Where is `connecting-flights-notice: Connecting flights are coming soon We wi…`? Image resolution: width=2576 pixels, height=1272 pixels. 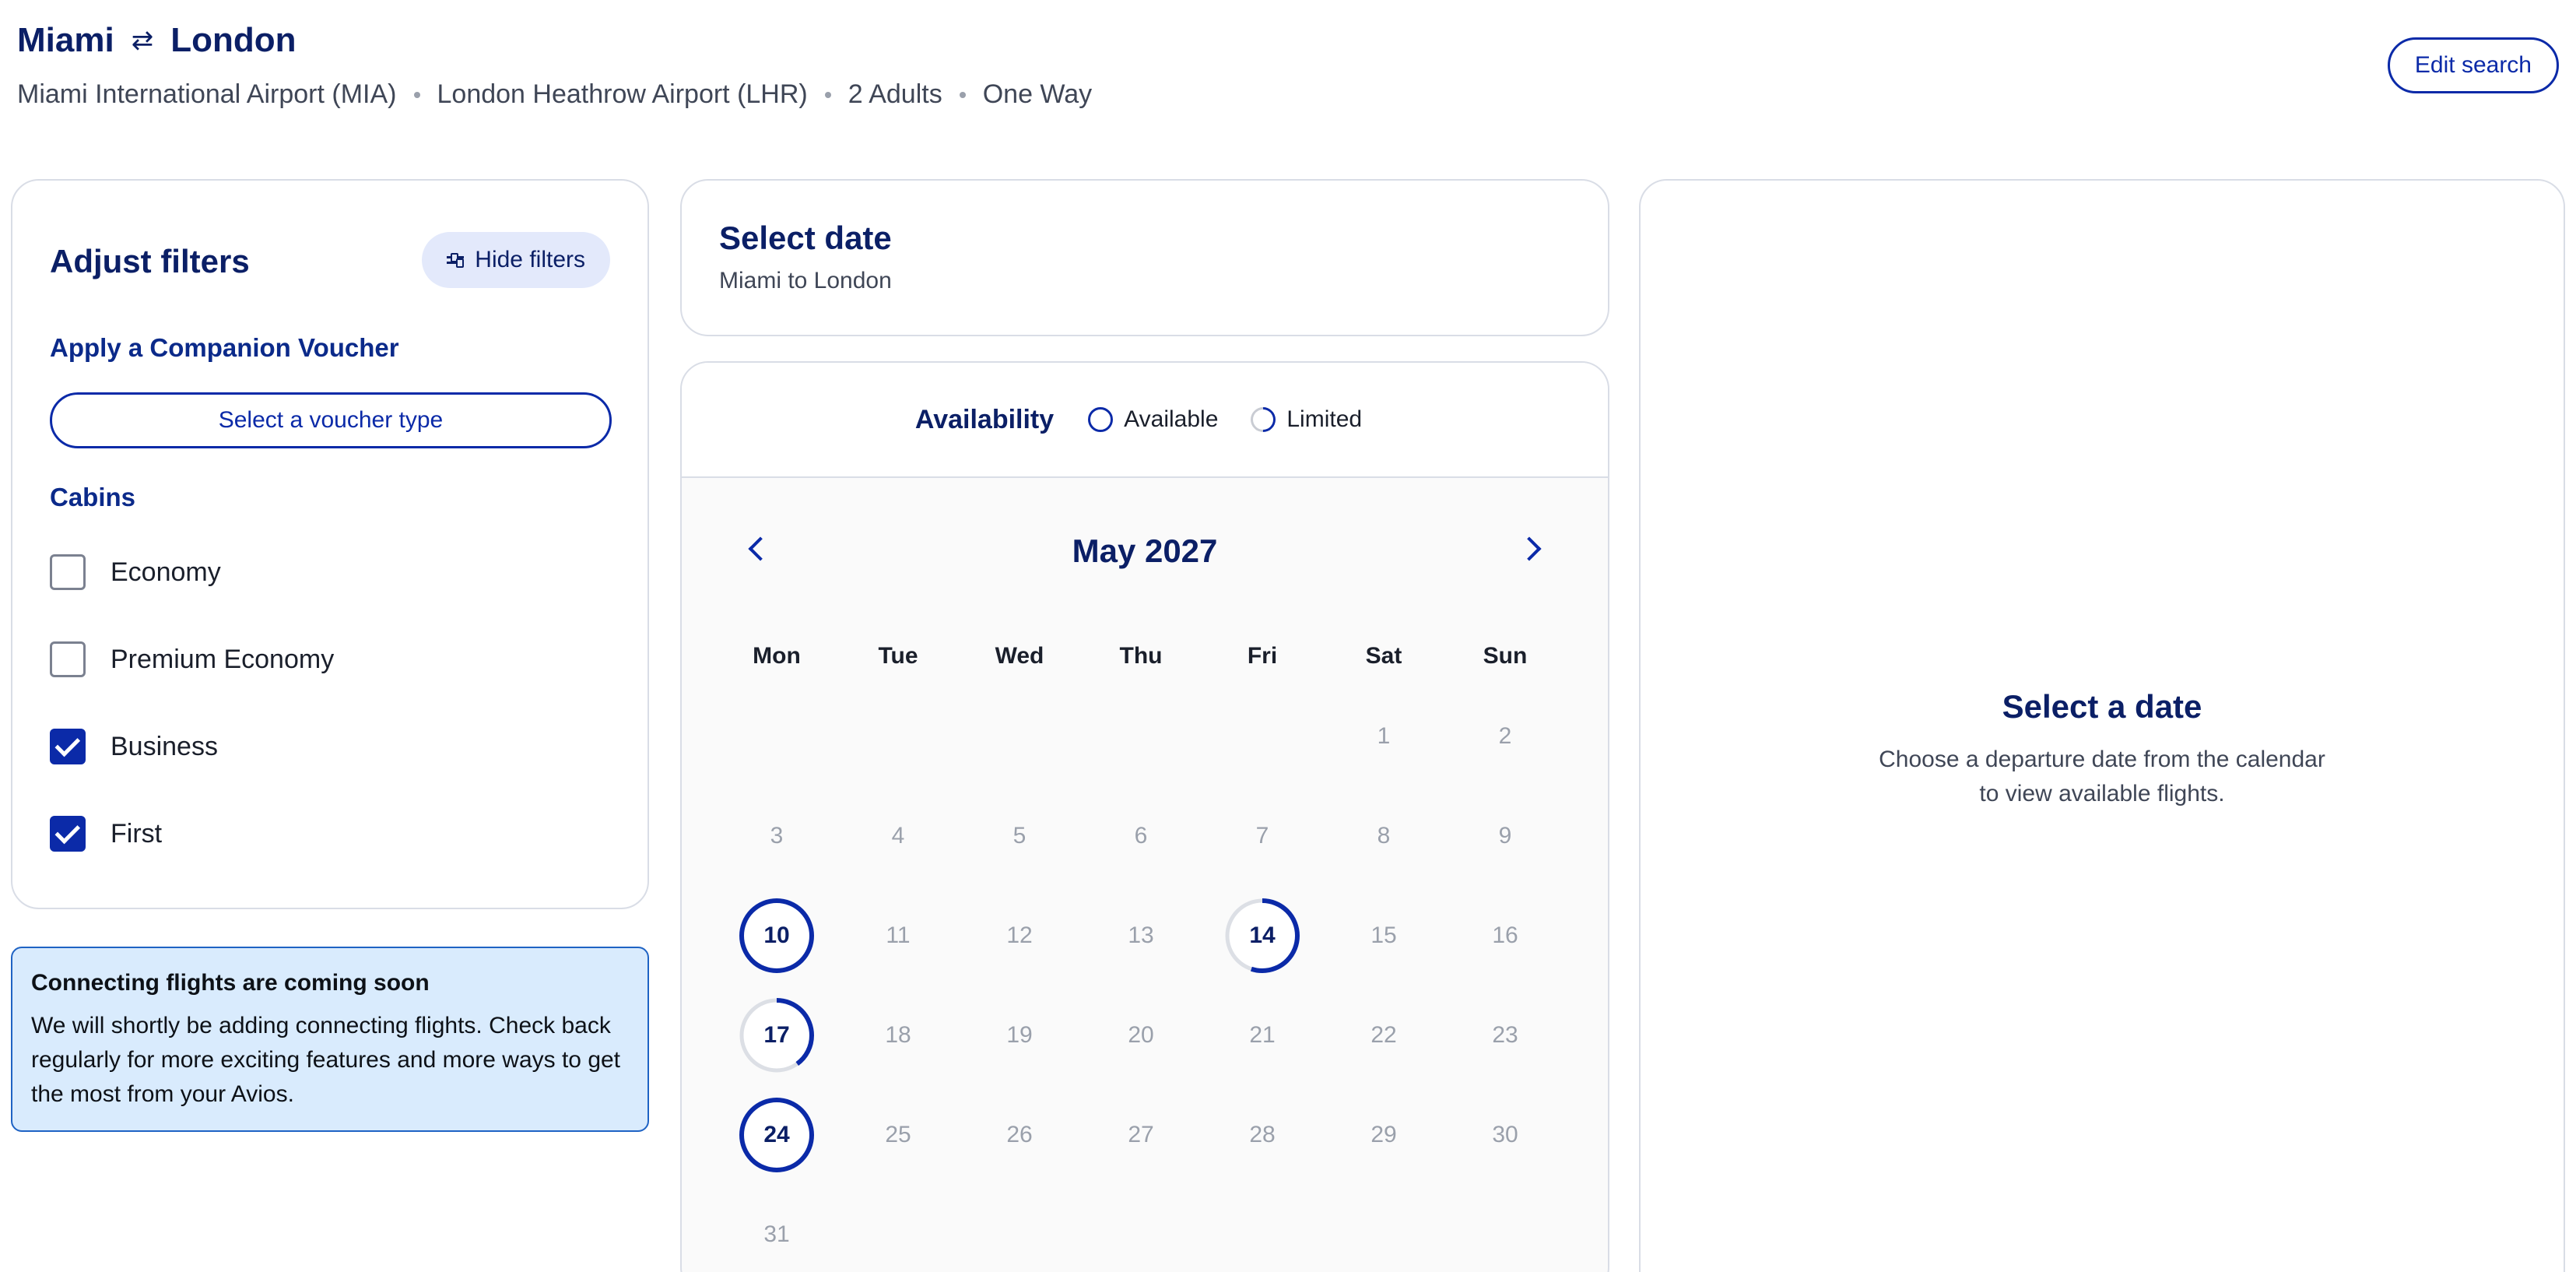
connecting-flights-notice: Connecting flights are coming soon We wi… is located at coordinates (330, 1040).